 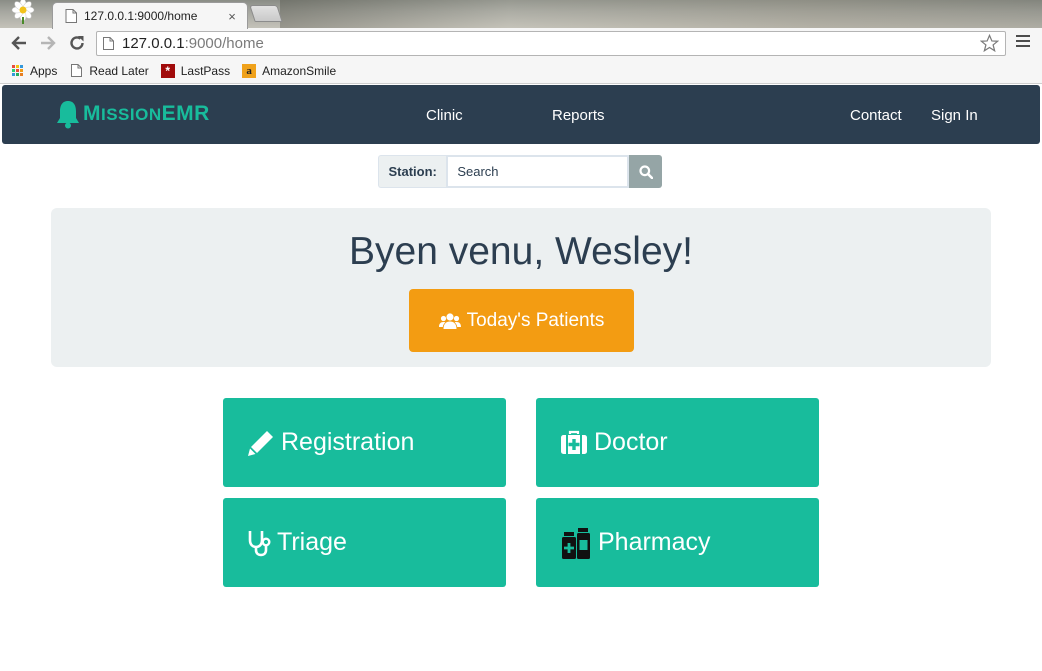 What do you see at coordinates (232, 16) in the screenshot?
I see `tab-close-icon: ×` at bounding box center [232, 16].